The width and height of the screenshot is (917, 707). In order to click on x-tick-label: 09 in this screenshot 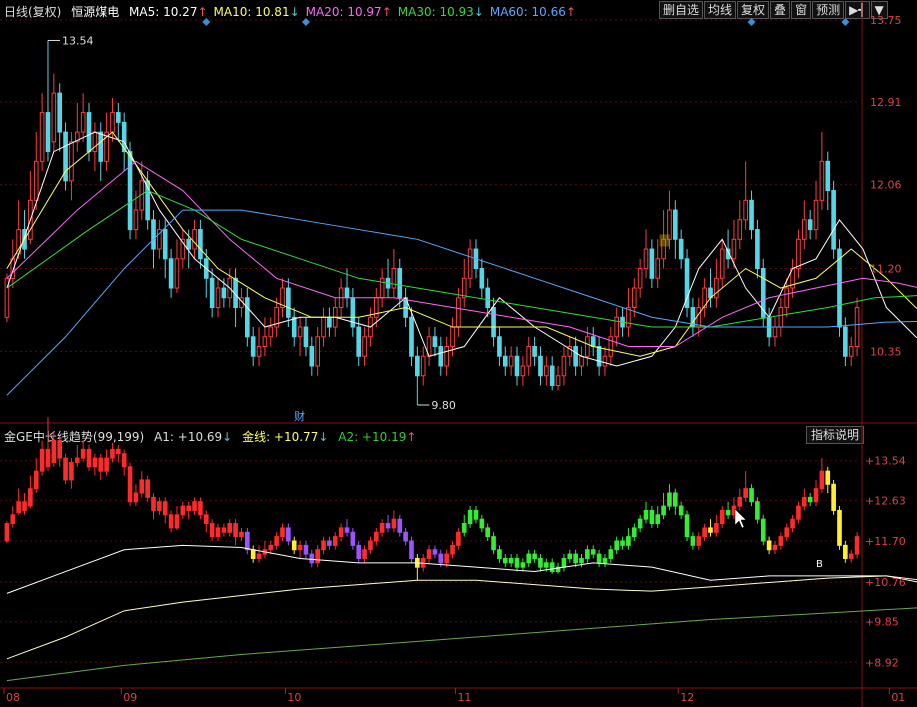, I will do `click(130, 697)`.